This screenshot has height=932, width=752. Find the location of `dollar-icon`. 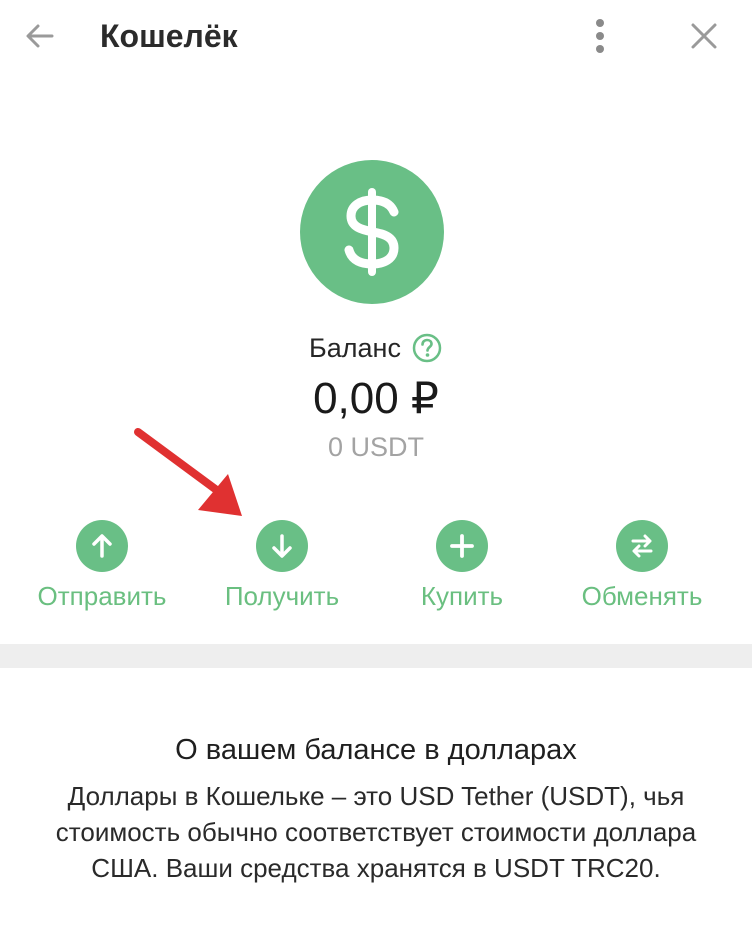

dollar-icon is located at coordinates (371, 232).